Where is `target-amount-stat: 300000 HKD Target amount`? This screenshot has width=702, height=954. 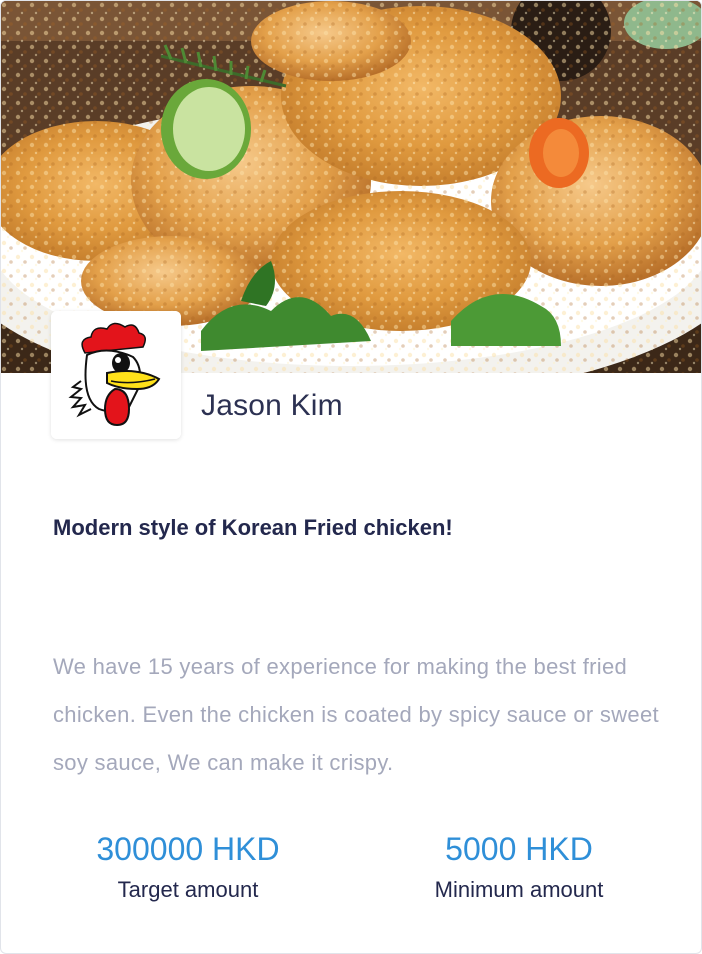 target-amount-stat: 300000 HKD Target amount is located at coordinates (188, 867).